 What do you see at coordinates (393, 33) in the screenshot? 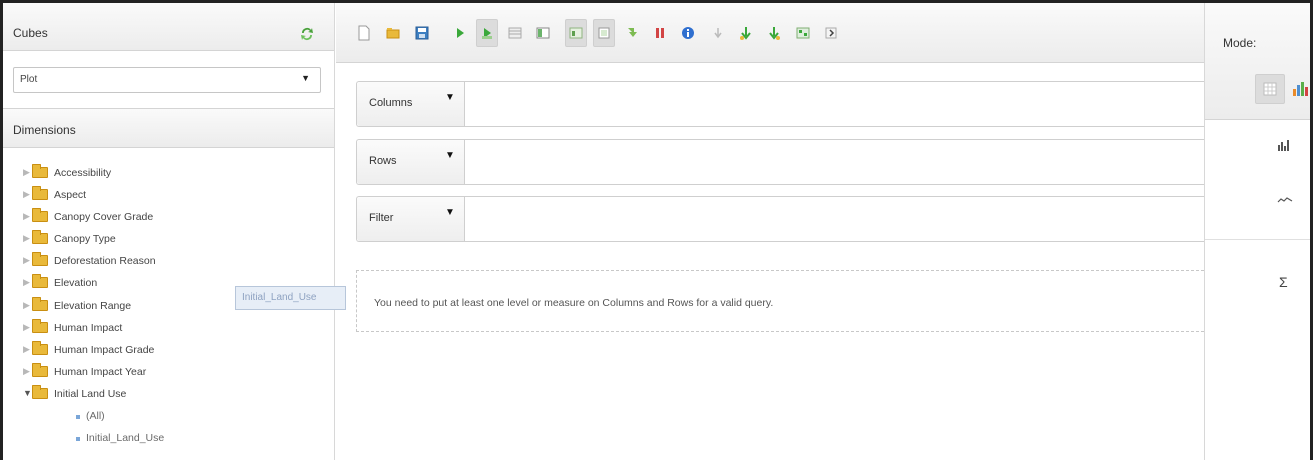
I see `open-query-icon` at bounding box center [393, 33].